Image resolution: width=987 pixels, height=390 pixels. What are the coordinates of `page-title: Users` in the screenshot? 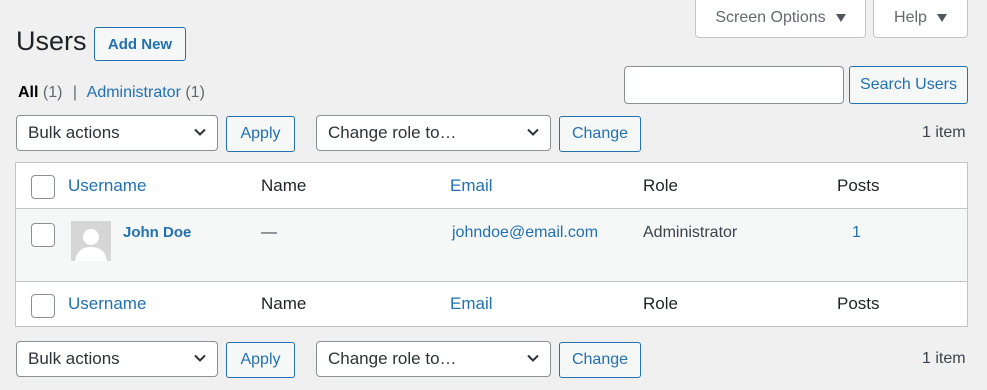 It's located at (51, 41).